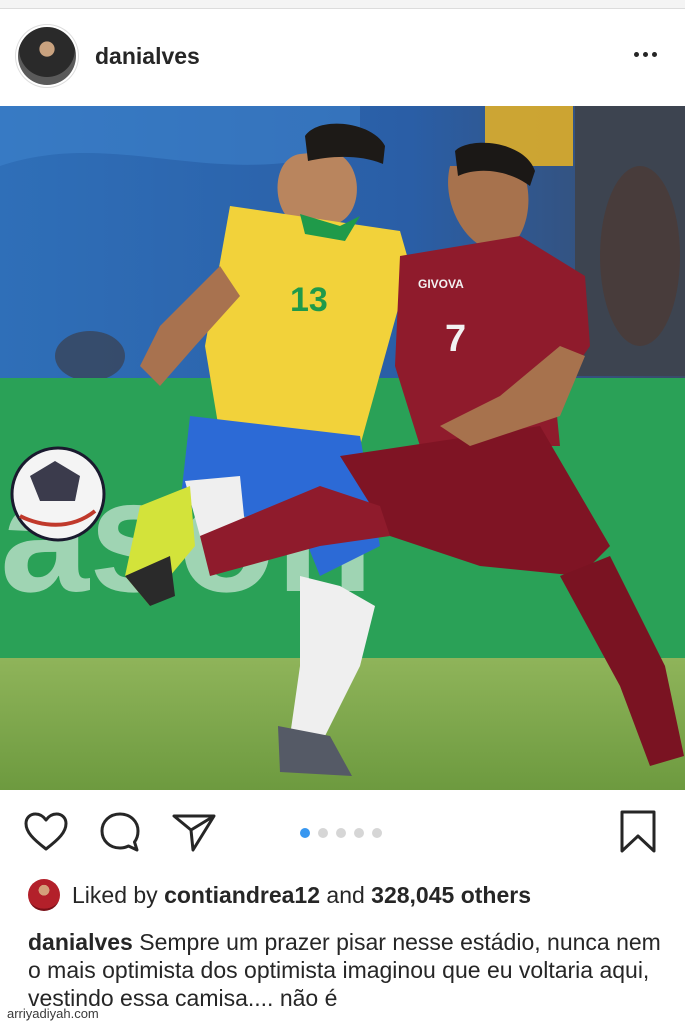 The image size is (685, 1024). Describe the element at coordinates (147, 56) in the screenshot. I see `post-username: danialves` at that location.